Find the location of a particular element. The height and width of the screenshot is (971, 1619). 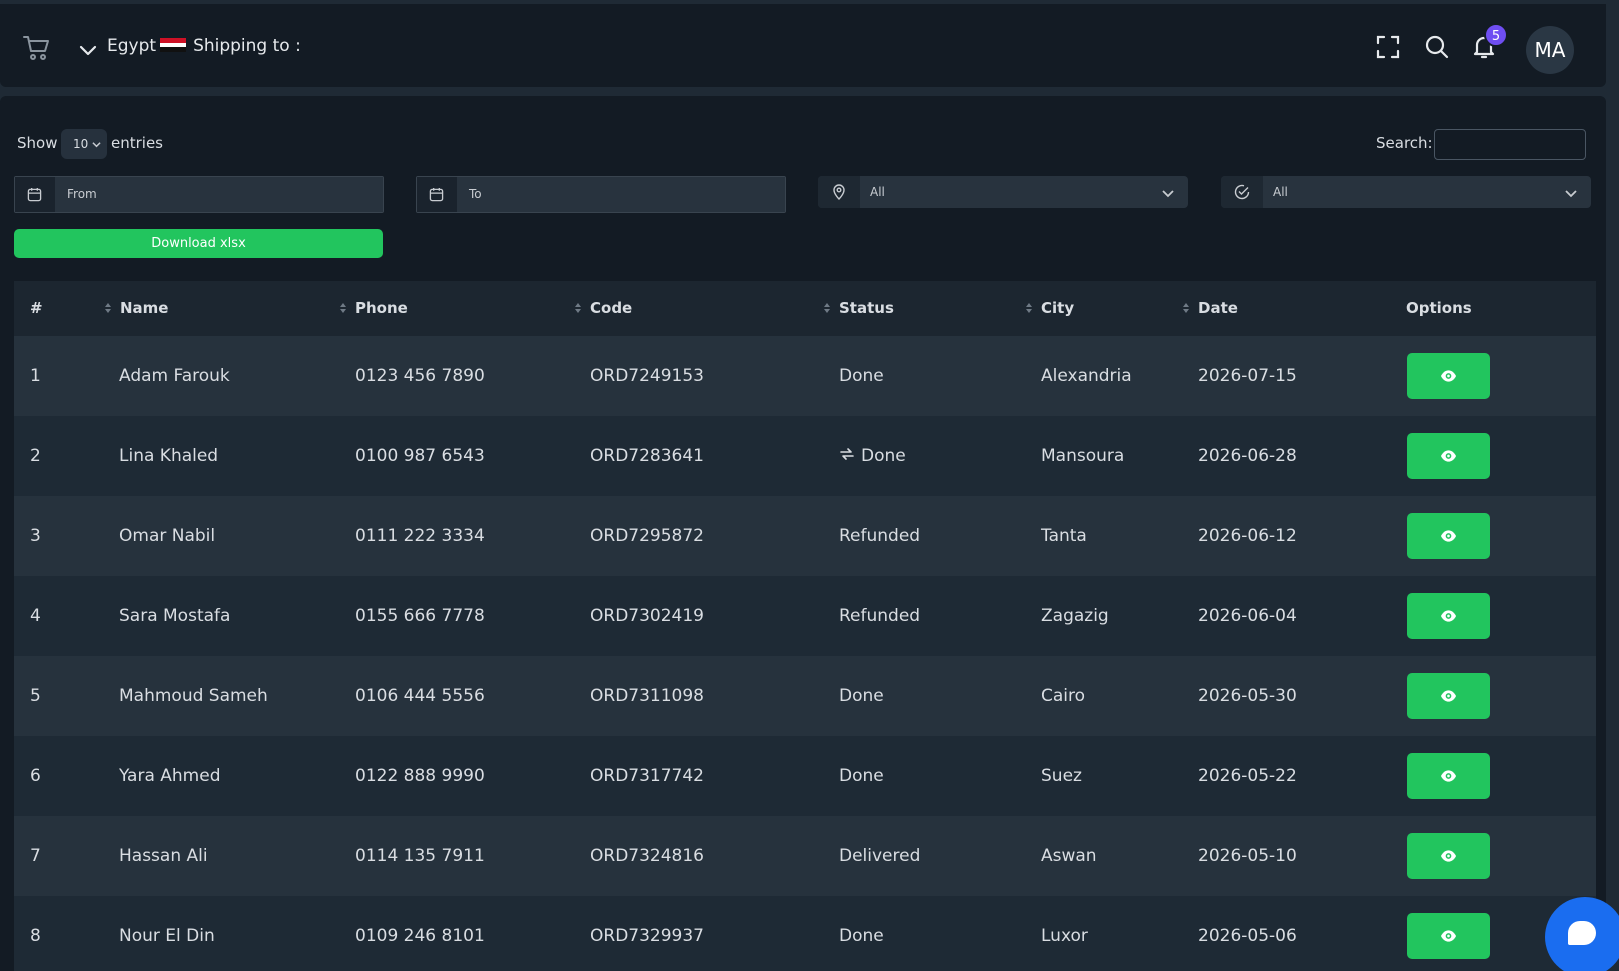

from-date-field: From is located at coordinates (199, 194).